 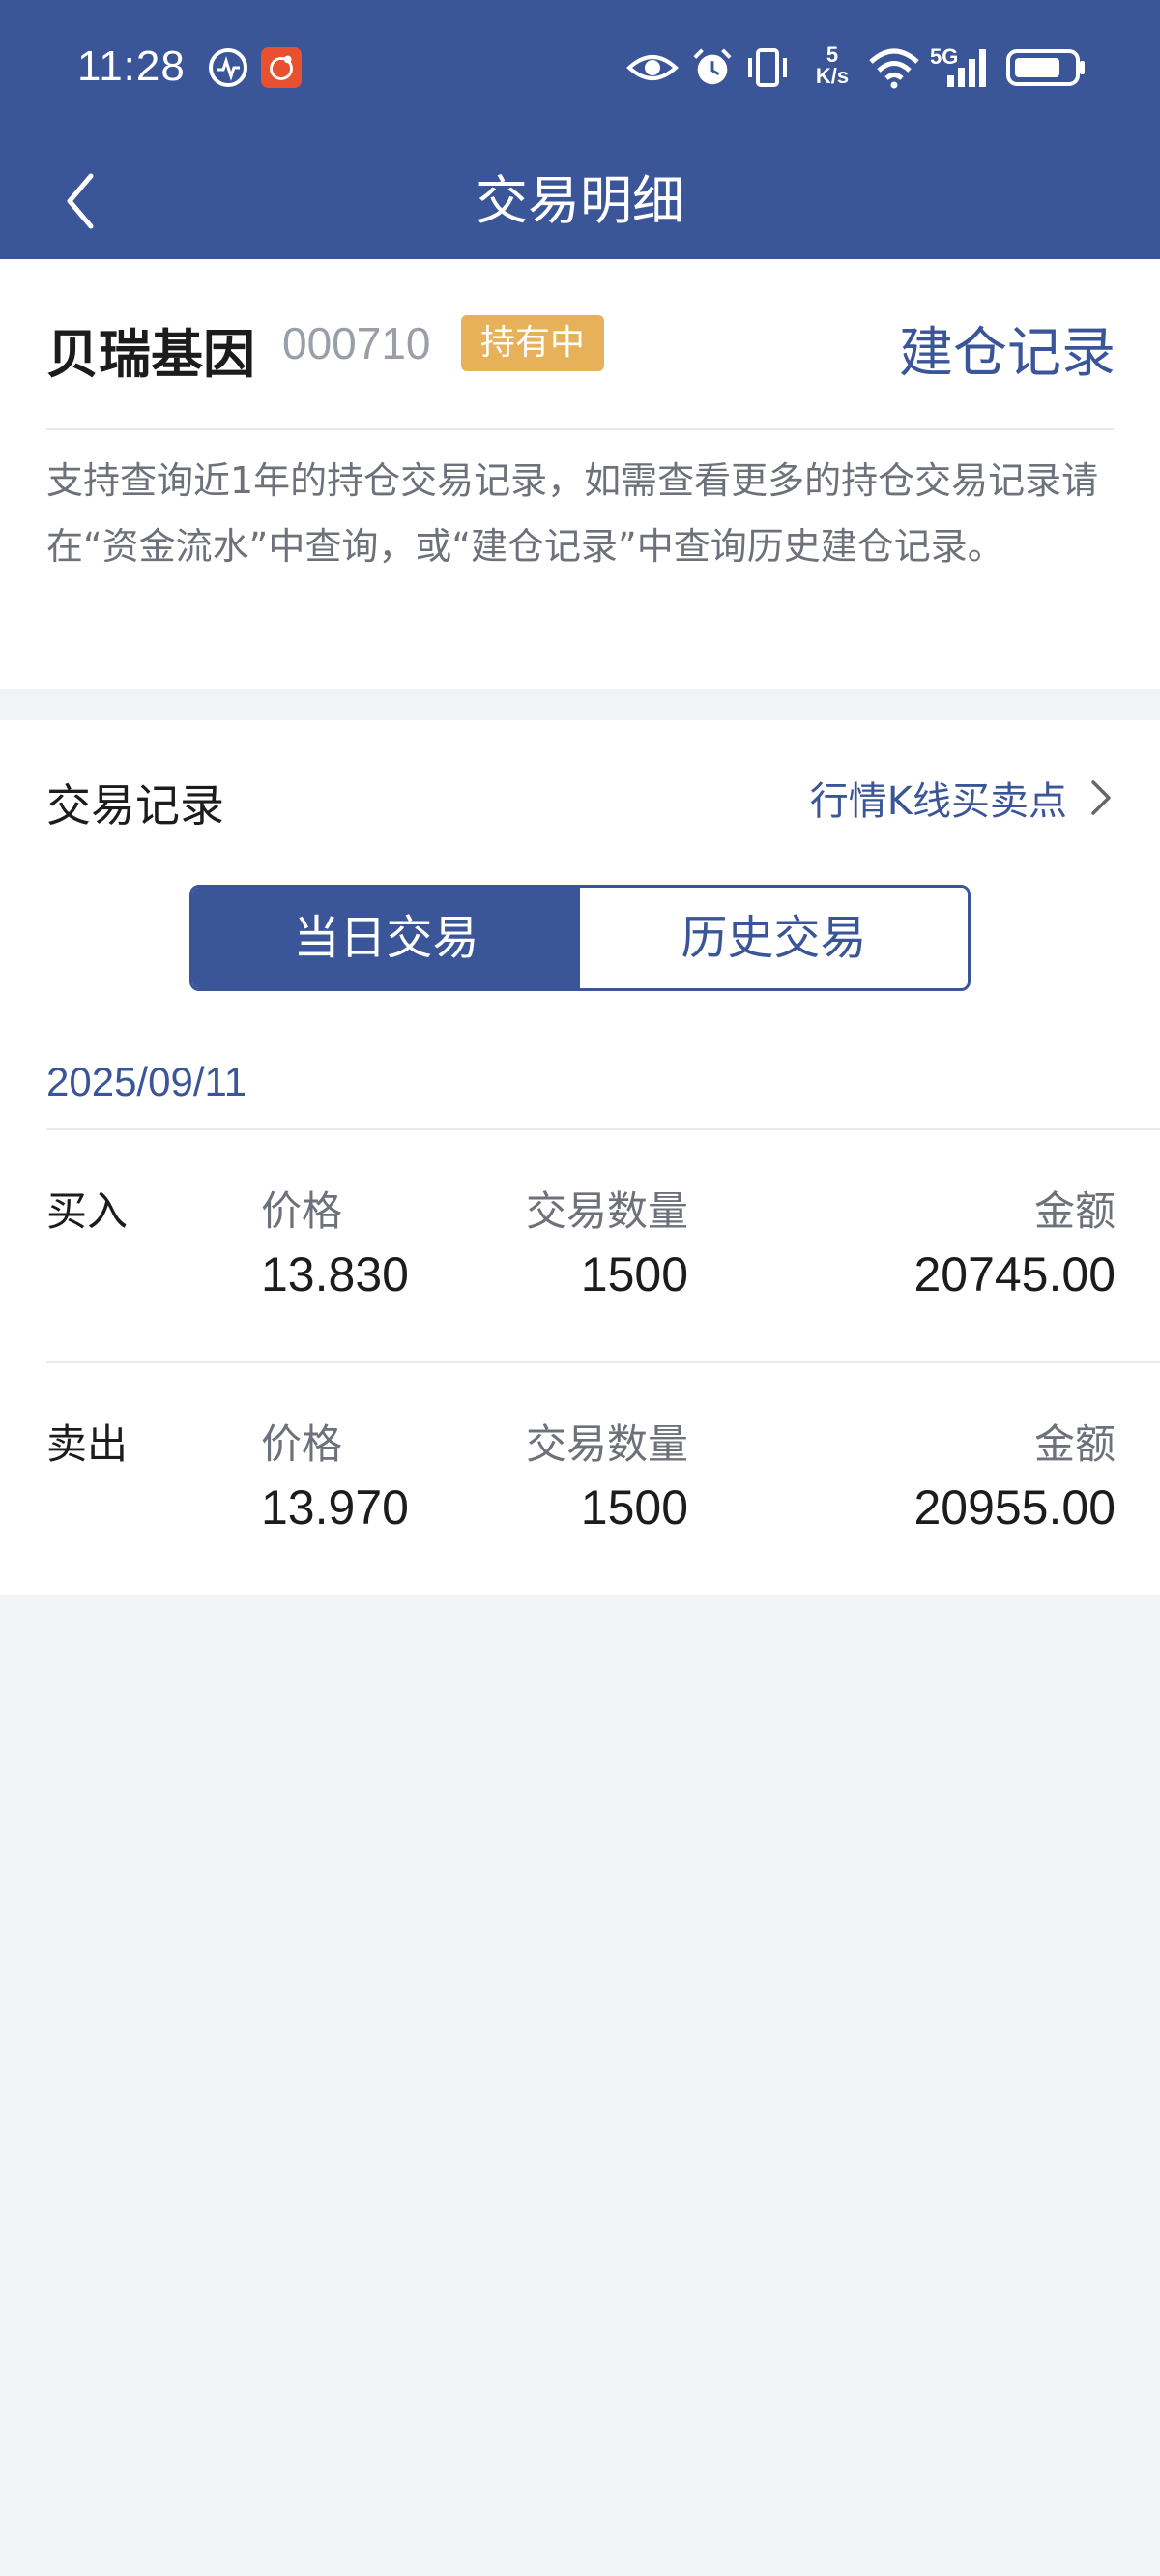 What do you see at coordinates (774, 938) in the screenshot?
I see `tab-history-trades: 历史交易` at bounding box center [774, 938].